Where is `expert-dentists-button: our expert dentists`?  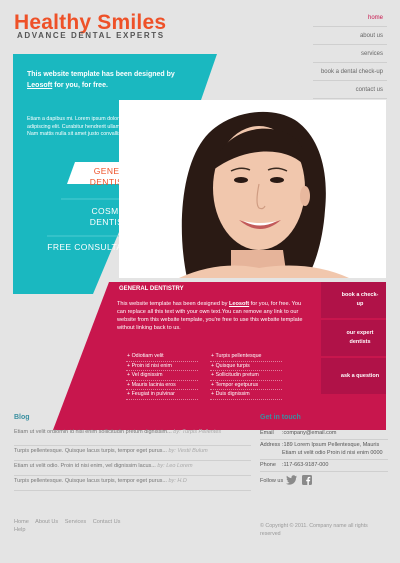
expert-dentists-button: our expert dentists is located at coordinates (353, 338).